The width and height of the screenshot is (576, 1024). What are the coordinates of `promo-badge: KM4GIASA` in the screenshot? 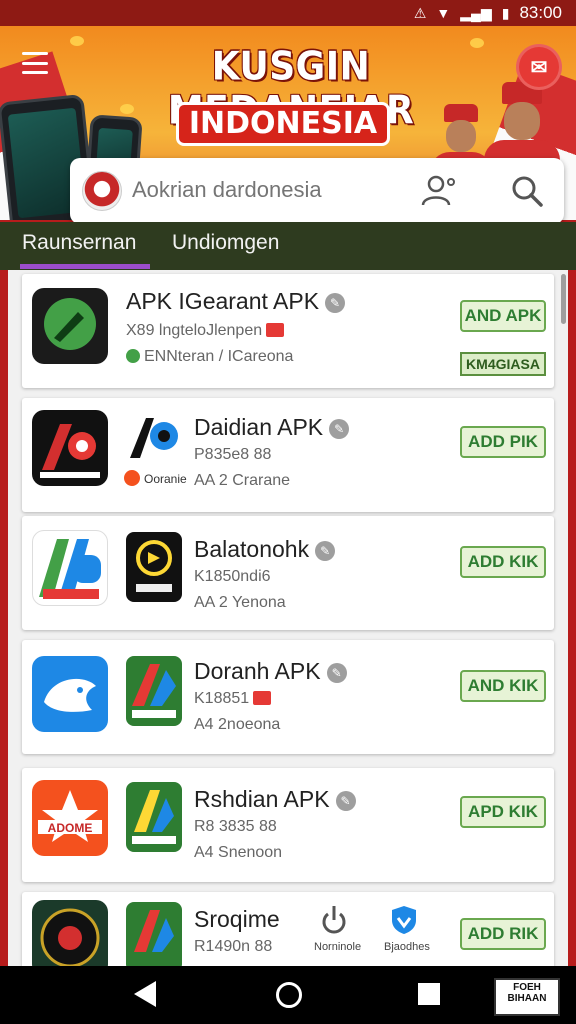 It's located at (503, 364).